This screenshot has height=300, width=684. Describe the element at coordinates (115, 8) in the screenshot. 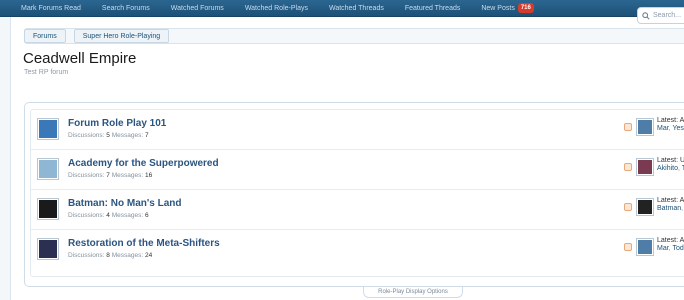

I see `nav-search-forums: Search Forums` at that location.